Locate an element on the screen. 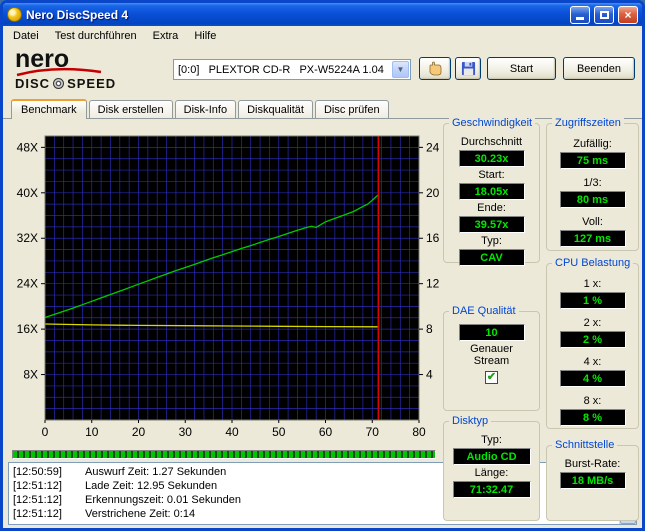  tab-disk-erstellen: Disk erstellen is located at coordinates (130, 109).